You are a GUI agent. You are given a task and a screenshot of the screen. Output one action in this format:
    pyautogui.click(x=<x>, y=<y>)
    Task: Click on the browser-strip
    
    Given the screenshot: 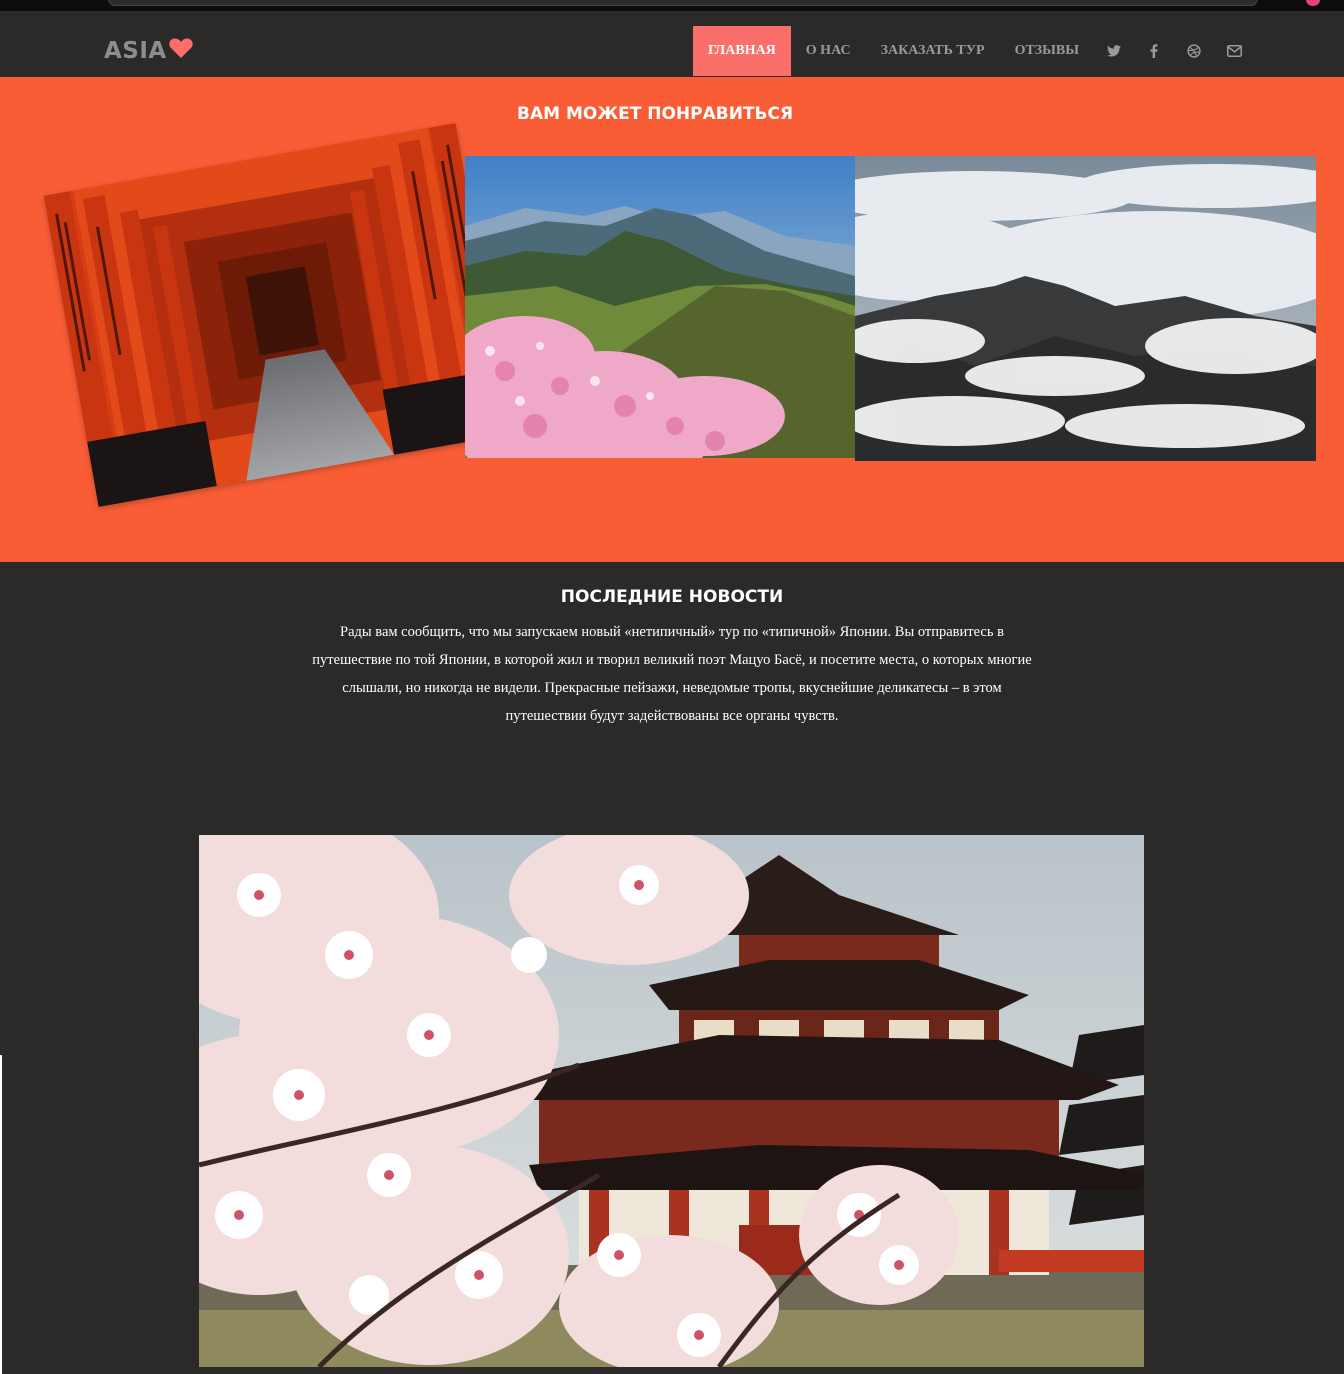 What is the action you would take?
    pyautogui.click(x=672, y=5)
    